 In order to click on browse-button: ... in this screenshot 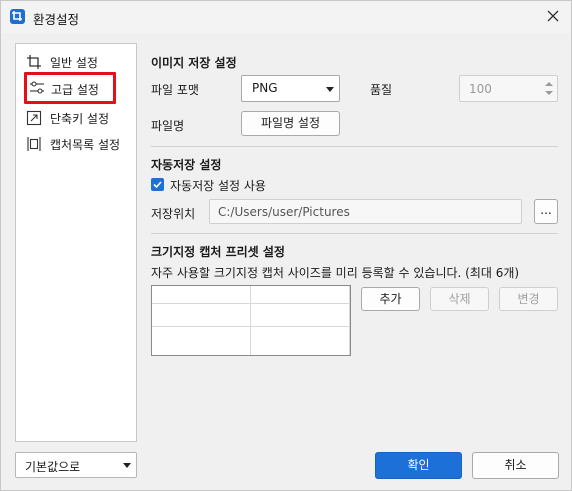, I will do `click(546, 211)`.